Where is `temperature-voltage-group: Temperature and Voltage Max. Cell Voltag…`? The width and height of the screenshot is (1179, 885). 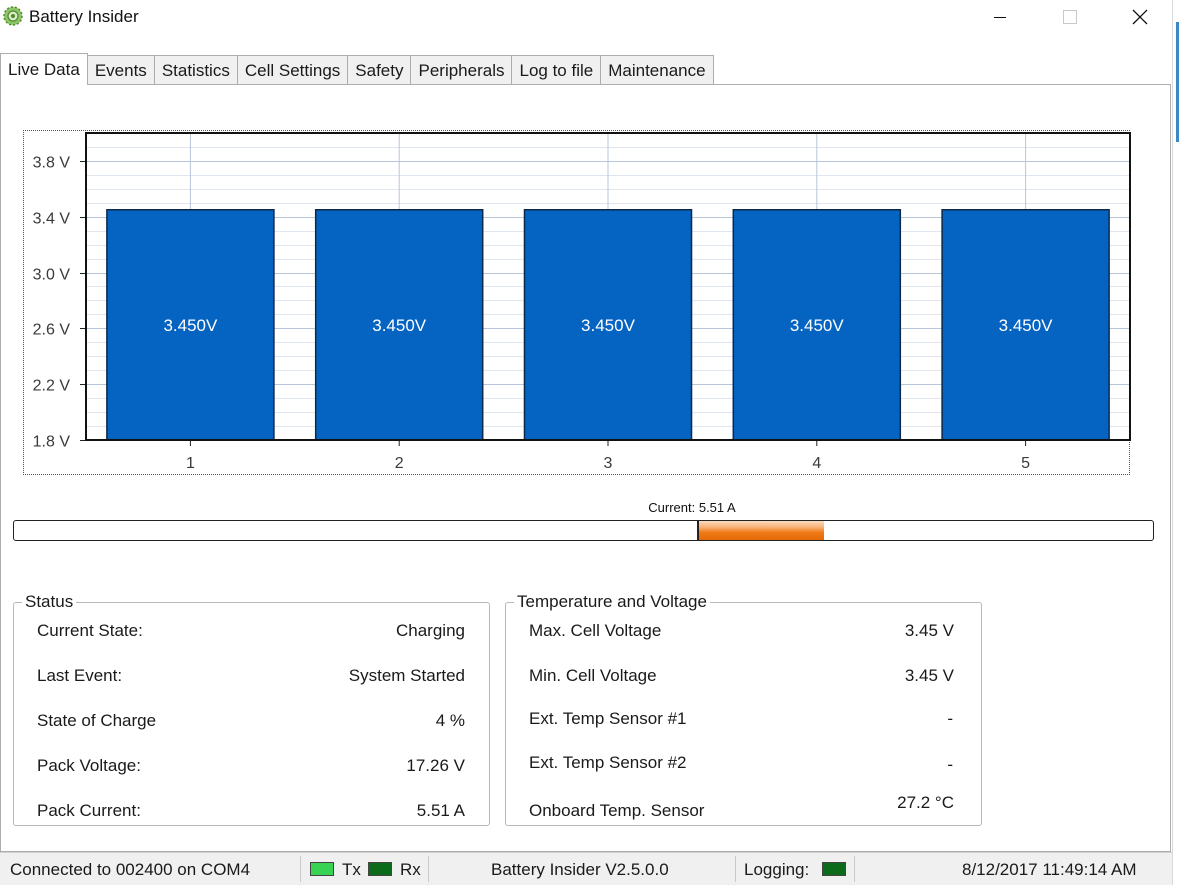 temperature-voltage-group: Temperature and Voltage Max. Cell Voltag… is located at coordinates (743, 709).